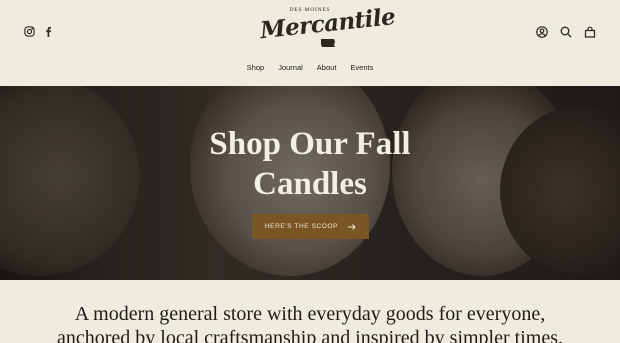 Image resolution: width=620 pixels, height=343 pixels. I want to click on search-button, so click(566, 32).